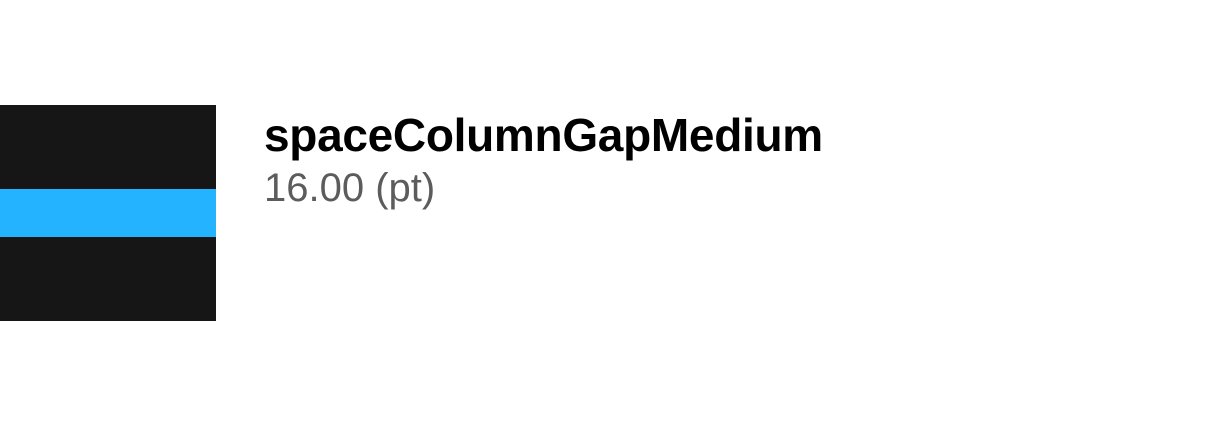  I want to click on spacing-swatch, so click(108, 213).